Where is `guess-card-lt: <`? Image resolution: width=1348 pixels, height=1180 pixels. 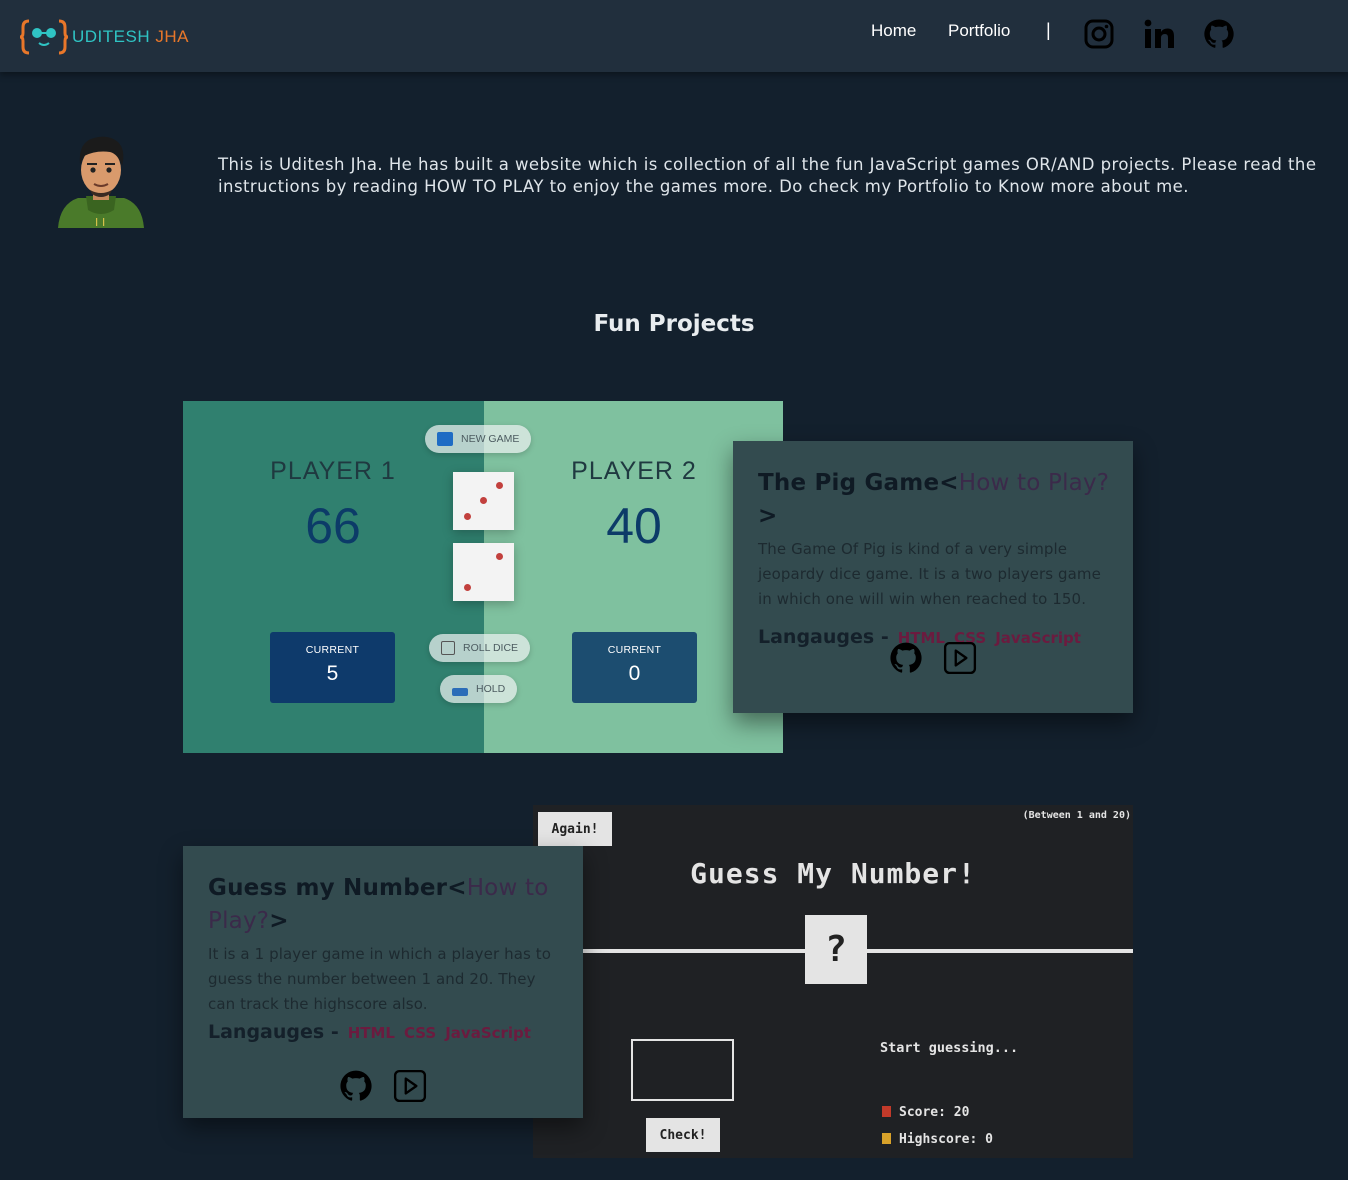
guess-card-lt: < is located at coordinates (457, 888).